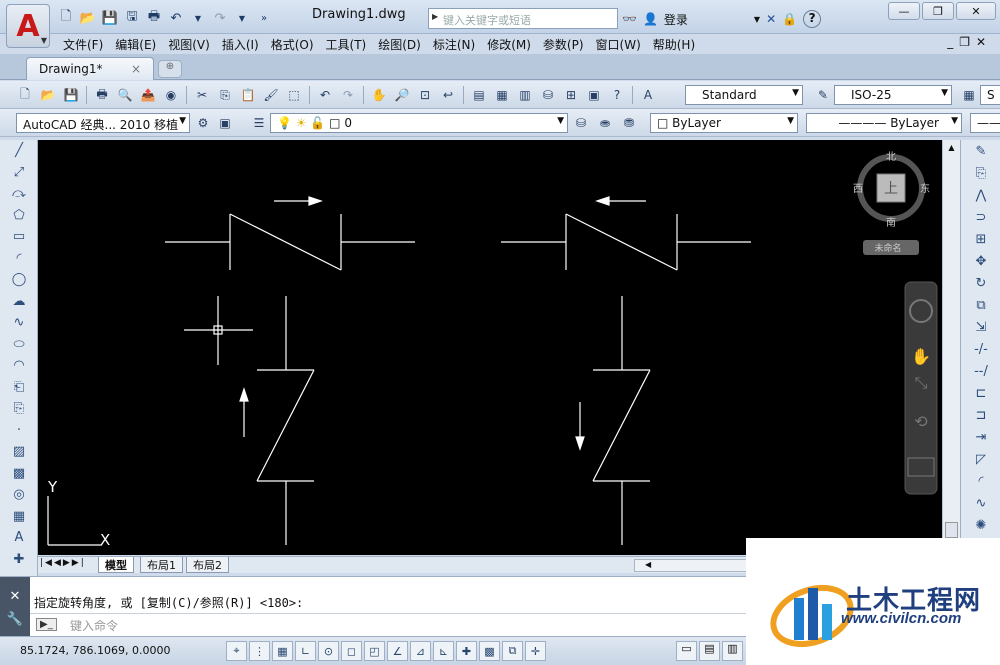 Image resolution: width=1000 pixels, height=665 pixels. Describe the element at coordinates (154, 18) in the screenshot. I see `print-icon: 🖶` at that location.